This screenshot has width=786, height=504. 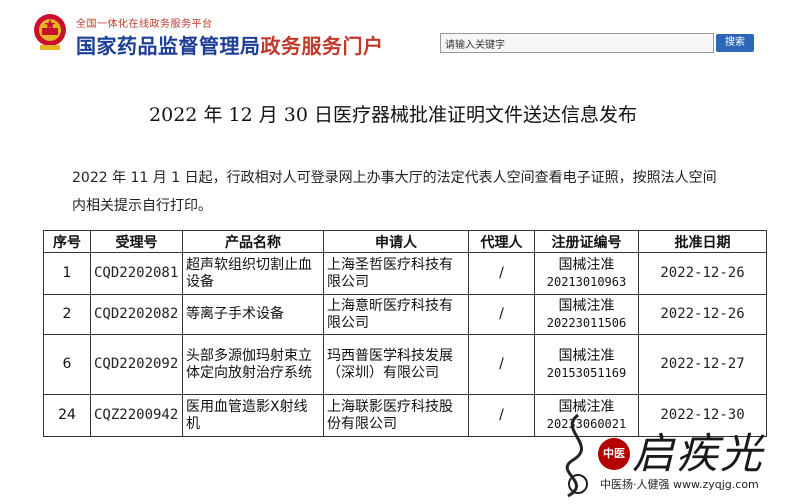 I want to click on portal-title-red: 政务服务门户, so click(x=322, y=46).